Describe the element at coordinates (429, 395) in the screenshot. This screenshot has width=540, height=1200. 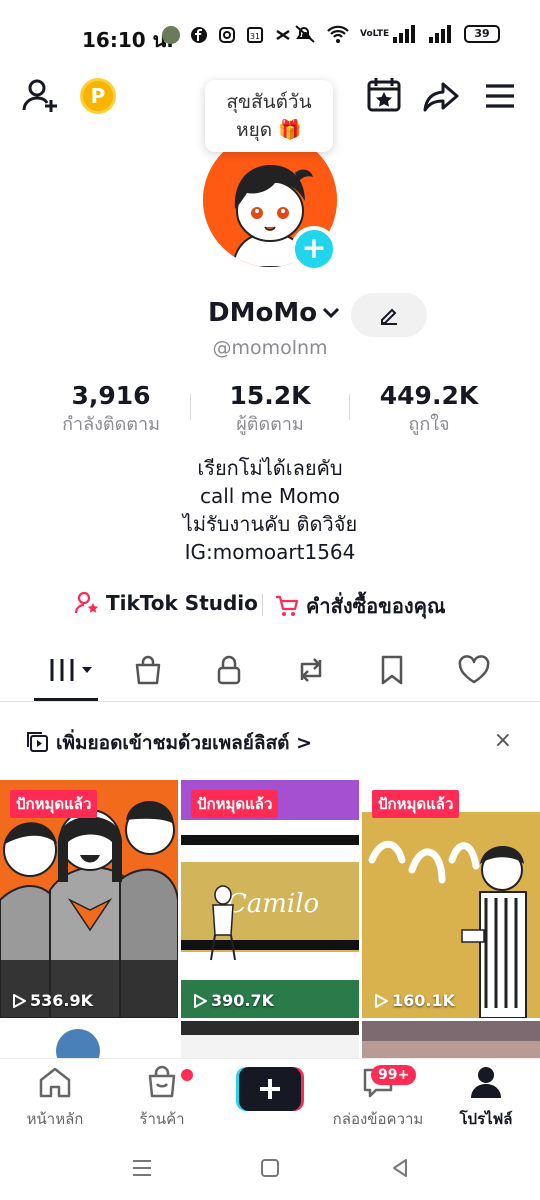
I see `likes-count: 449.2K` at that location.